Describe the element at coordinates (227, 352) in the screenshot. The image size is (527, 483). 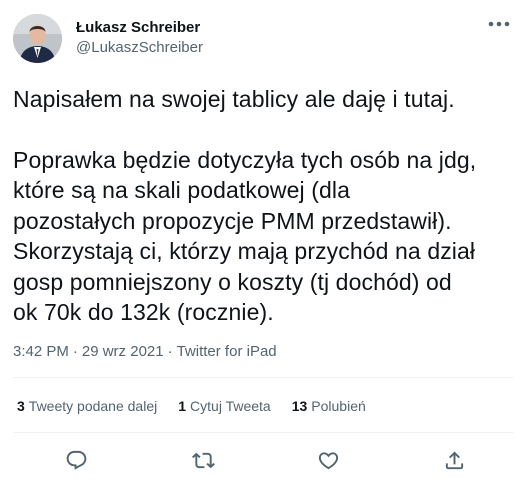
I see `tweet-source: Twitter for iPad` at that location.